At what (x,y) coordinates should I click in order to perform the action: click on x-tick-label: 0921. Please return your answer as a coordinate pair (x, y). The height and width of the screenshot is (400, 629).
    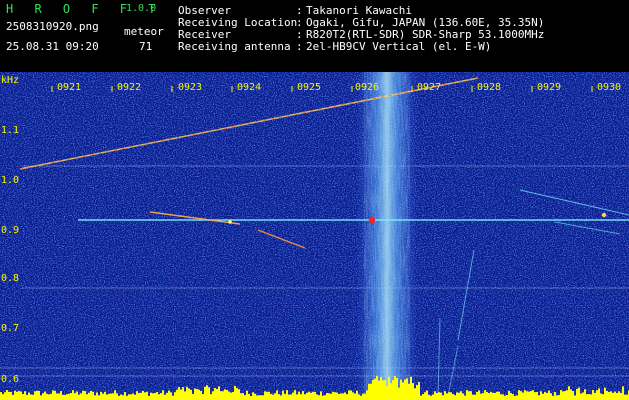
    Looking at the image, I should click on (69, 87).